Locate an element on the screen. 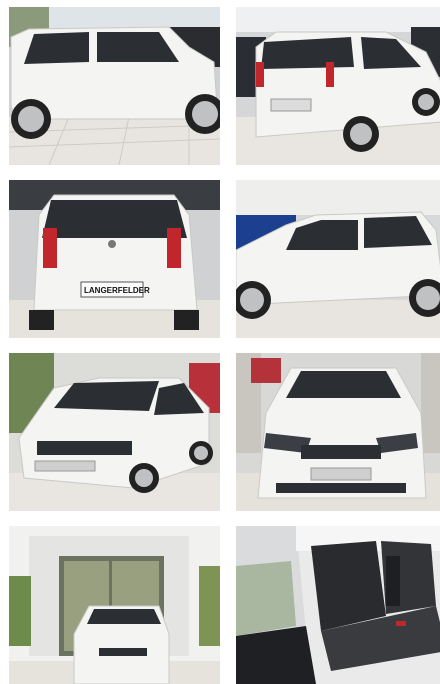 The height and width of the screenshot is (684, 440). photo-interior-rear-seats is located at coordinates (338, 605).